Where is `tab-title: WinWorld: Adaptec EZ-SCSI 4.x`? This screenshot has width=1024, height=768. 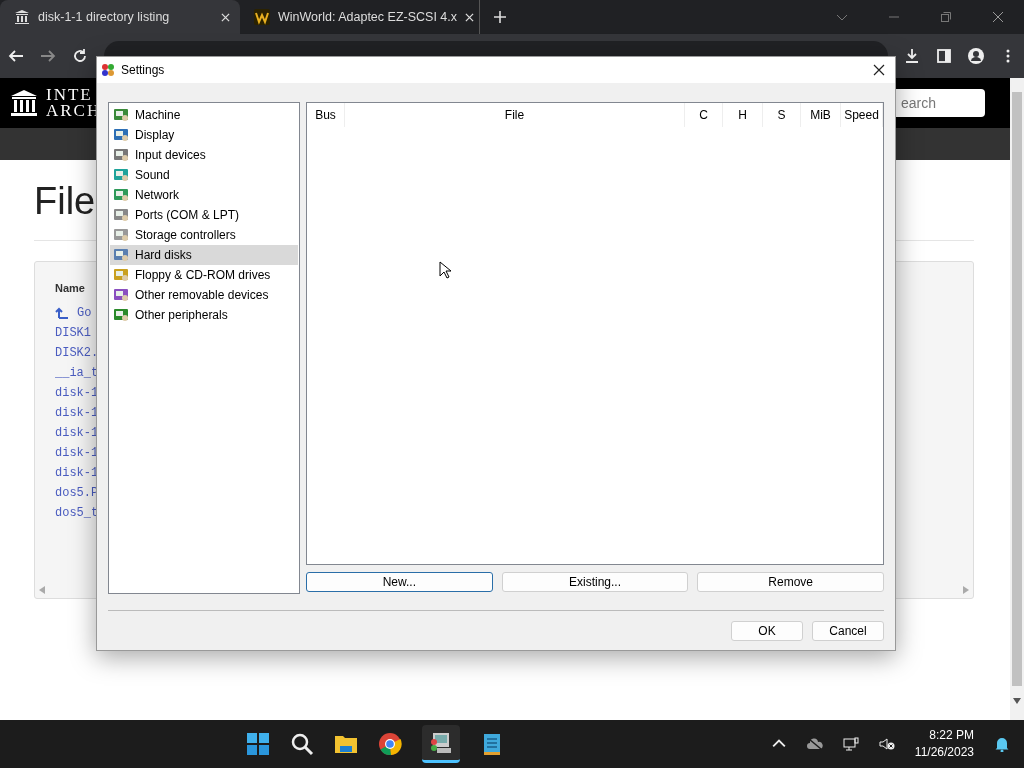 tab-title: WinWorld: Adaptec EZ-SCSI 4.x is located at coordinates (367, 17).